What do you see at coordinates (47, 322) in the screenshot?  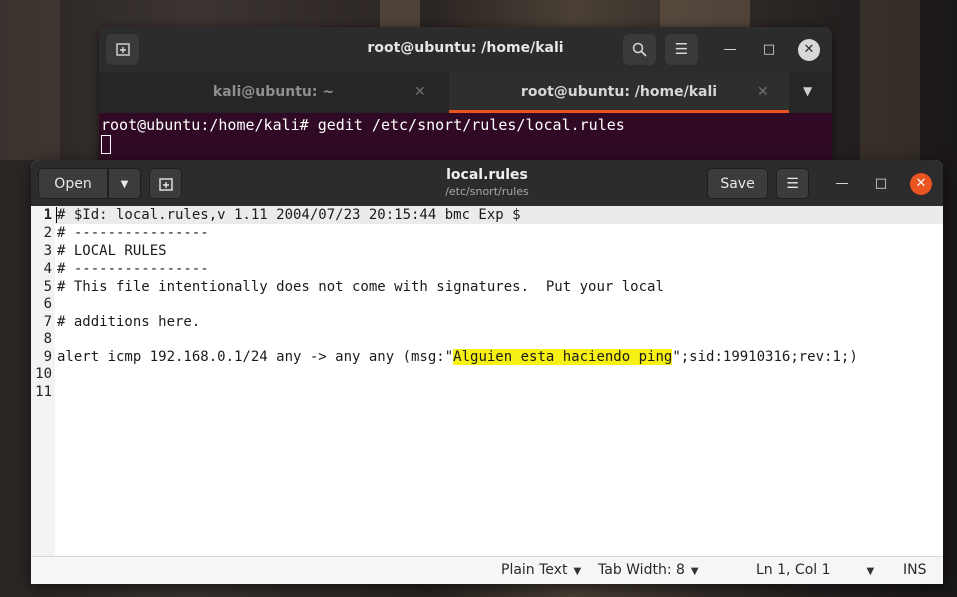 I see `line-number: 7` at bounding box center [47, 322].